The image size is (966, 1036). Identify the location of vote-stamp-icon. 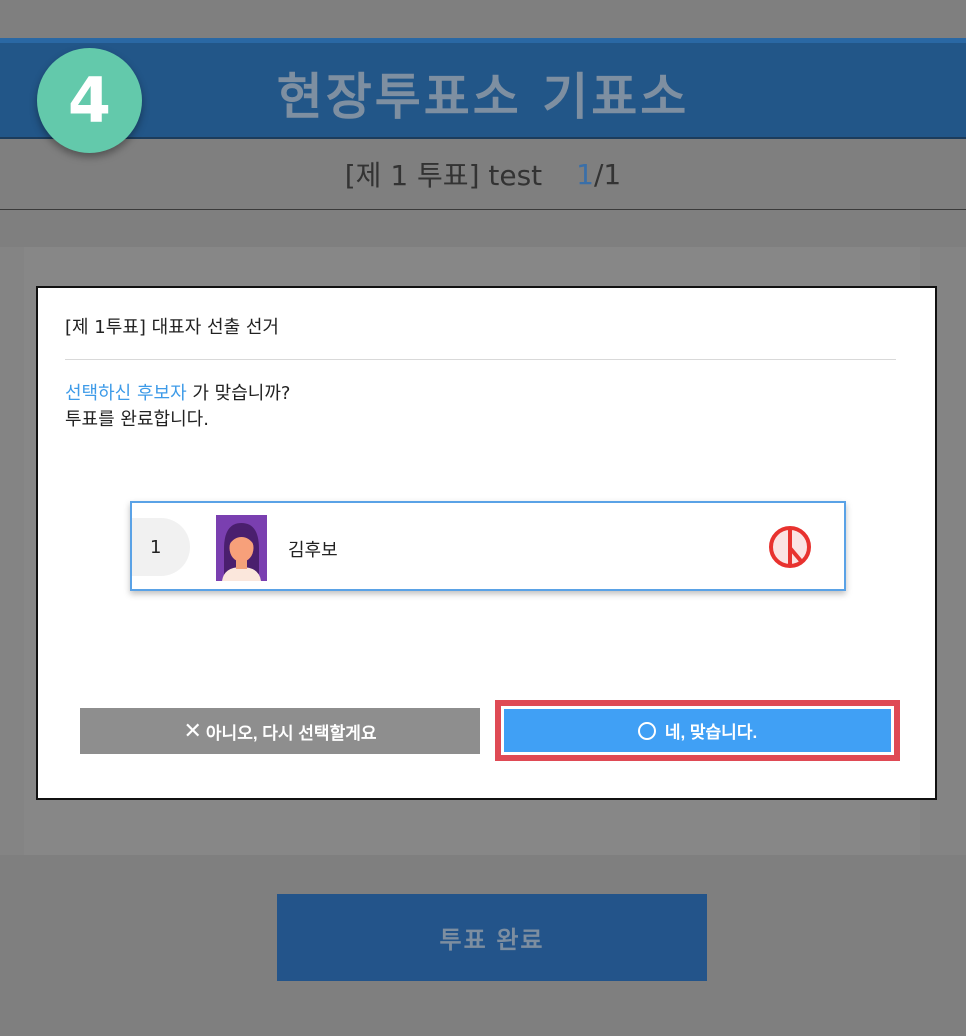
(790, 547).